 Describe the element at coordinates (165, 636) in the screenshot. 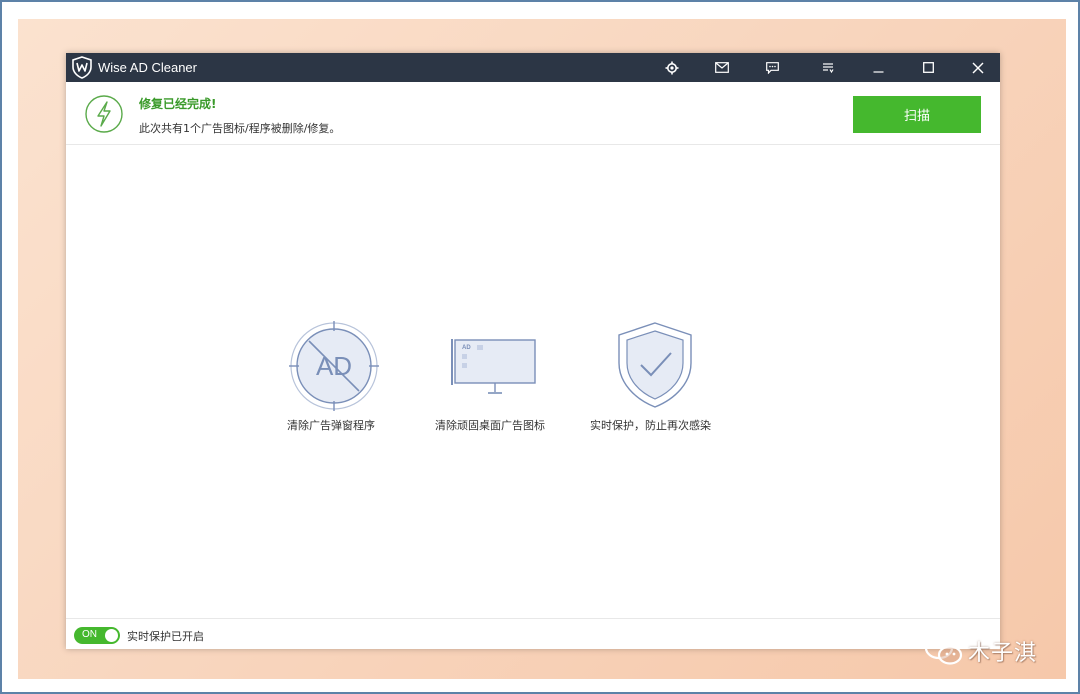

I see `protection-status-label: 实时保护已开启` at that location.